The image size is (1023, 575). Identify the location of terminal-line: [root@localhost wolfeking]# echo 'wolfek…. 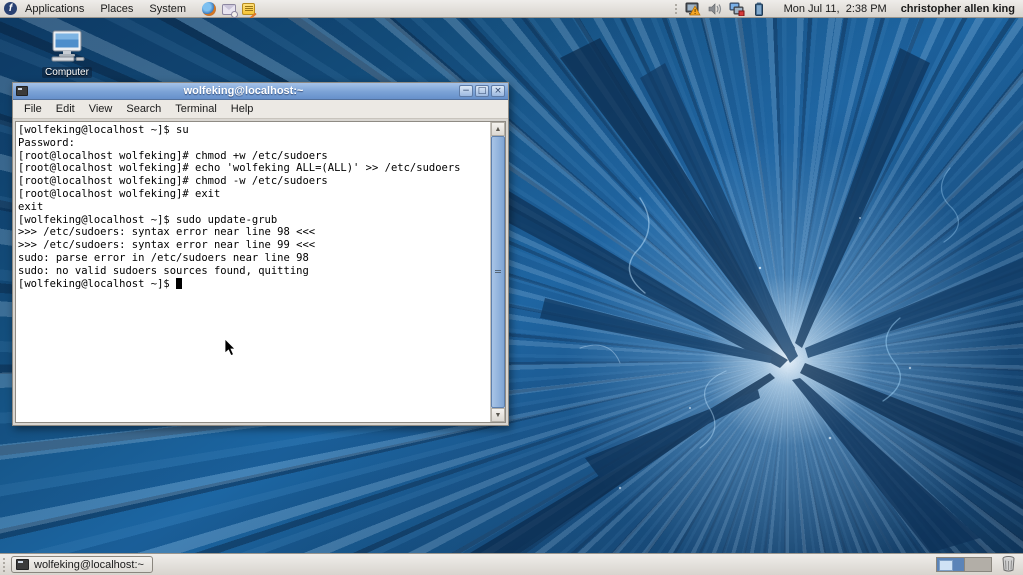
(239, 168).